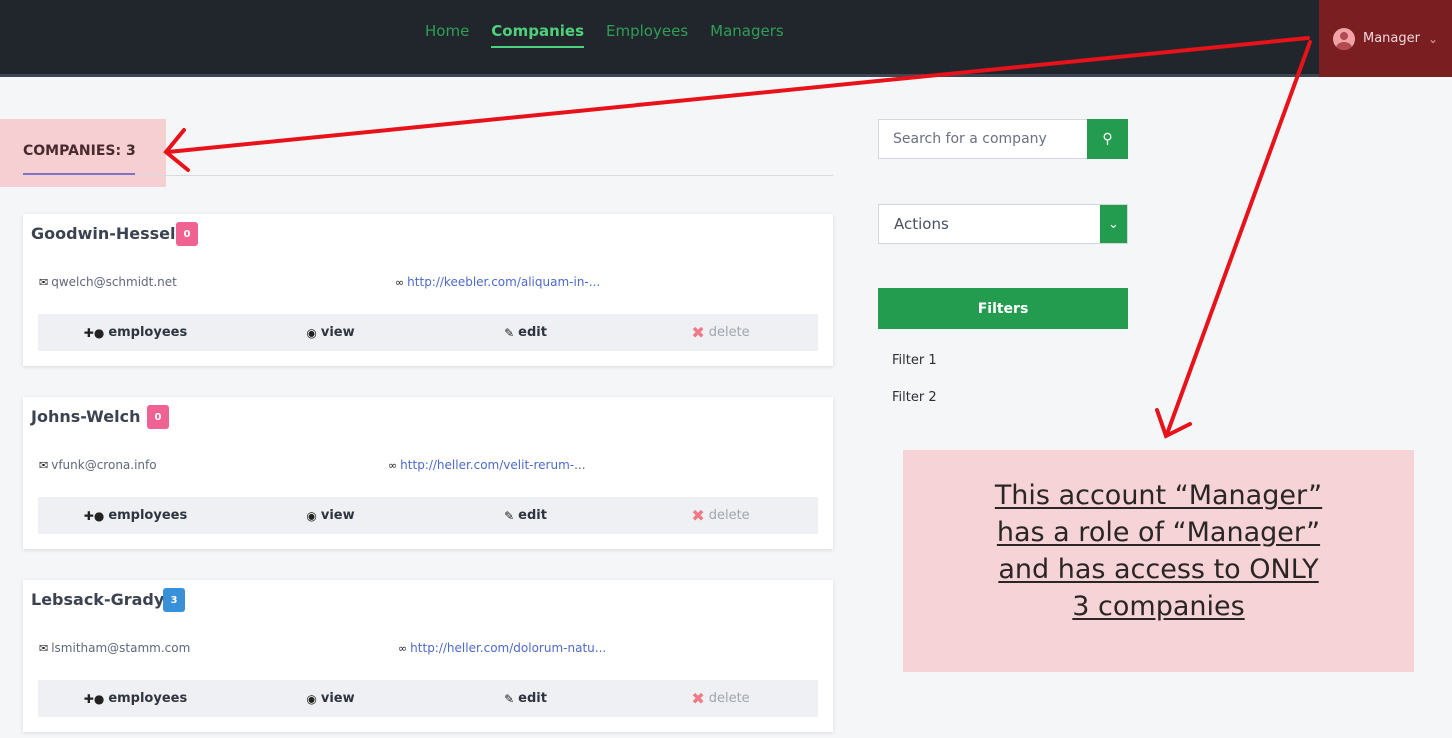 This screenshot has width=1452, height=738. Describe the element at coordinates (604, 35) in the screenshot. I see `nav-links: Home Companies Employees Managers` at that location.